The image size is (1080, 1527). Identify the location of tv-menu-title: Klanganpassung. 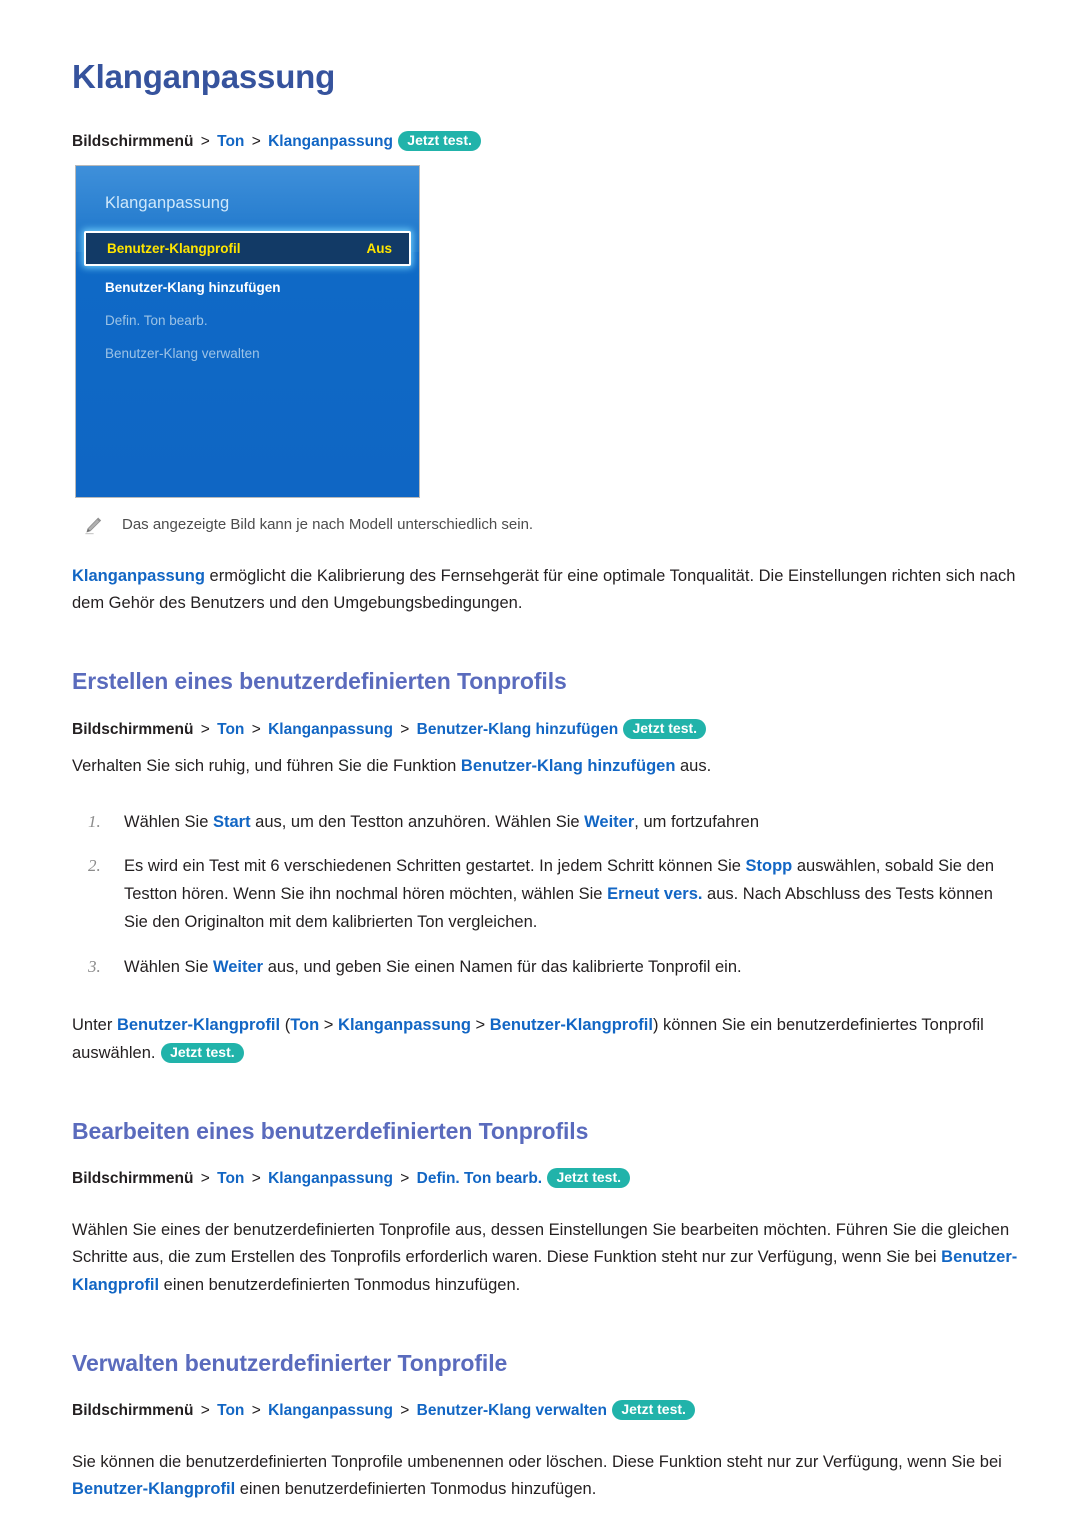
(167, 203).